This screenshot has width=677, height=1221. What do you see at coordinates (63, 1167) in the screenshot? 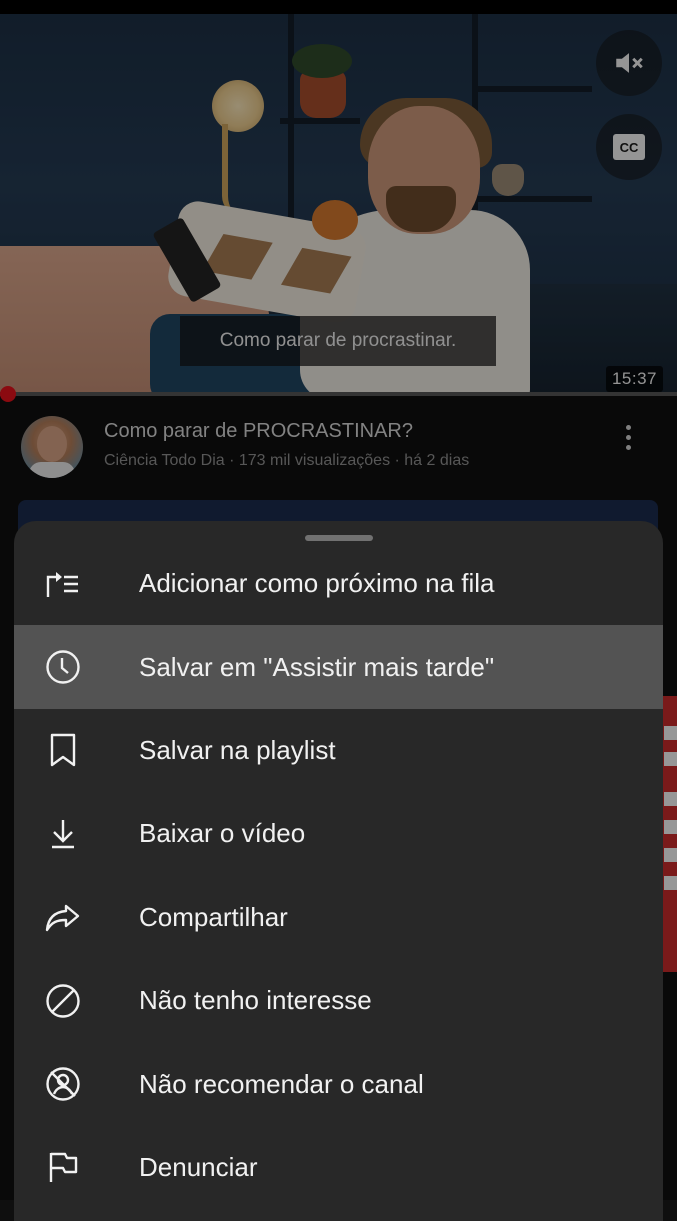
I see `flag-icon` at bounding box center [63, 1167].